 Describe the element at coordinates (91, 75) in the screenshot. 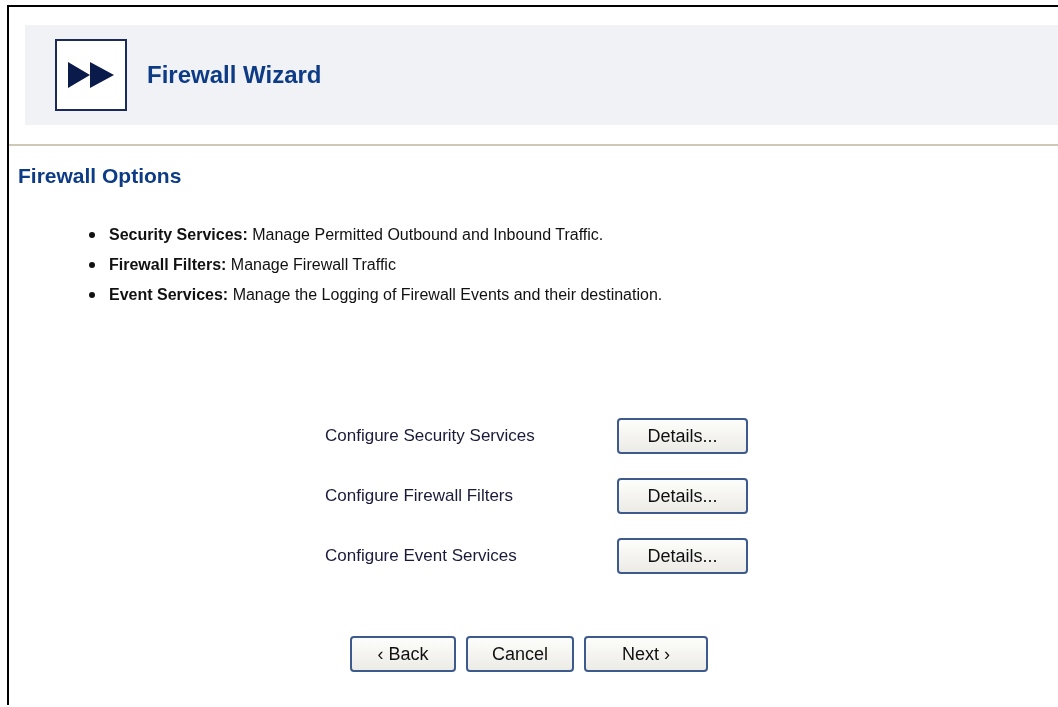

I see `fast-forward-icon` at that location.